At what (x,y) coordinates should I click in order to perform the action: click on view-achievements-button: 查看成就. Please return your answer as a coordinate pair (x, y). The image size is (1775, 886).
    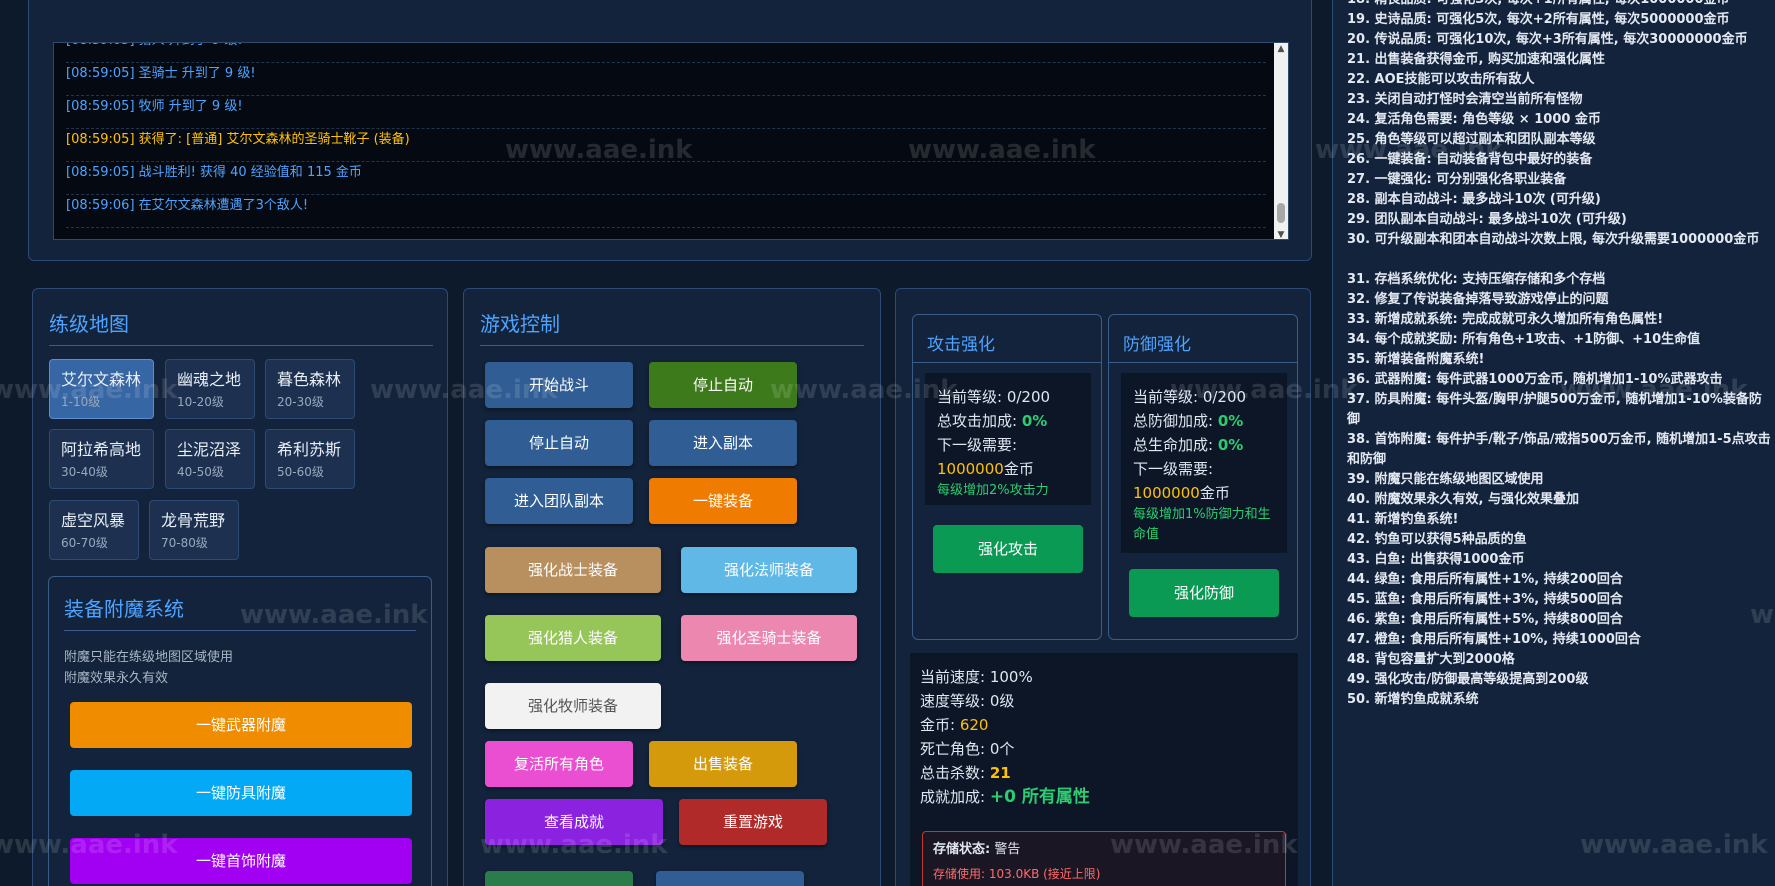
    Looking at the image, I should click on (574, 822).